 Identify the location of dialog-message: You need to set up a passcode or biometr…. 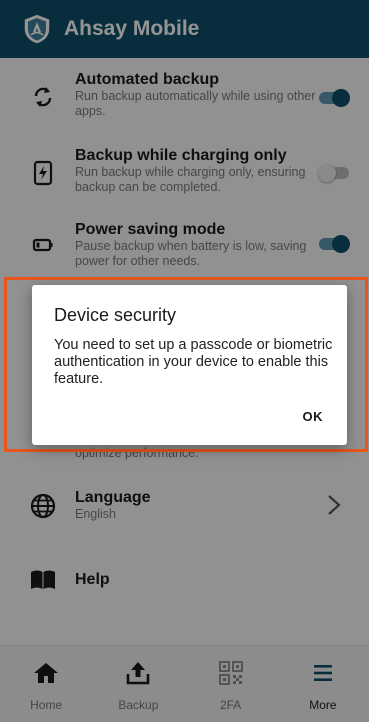
(193, 362).